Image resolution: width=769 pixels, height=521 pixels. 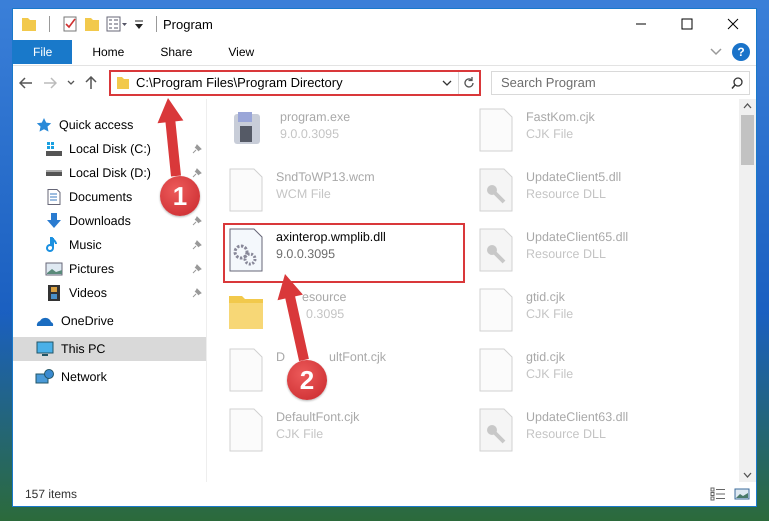 What do you see at coordinates (109, 269) in the screenshot?
I see `sidebar-item: Pictures` at bounding box center [109, 269].